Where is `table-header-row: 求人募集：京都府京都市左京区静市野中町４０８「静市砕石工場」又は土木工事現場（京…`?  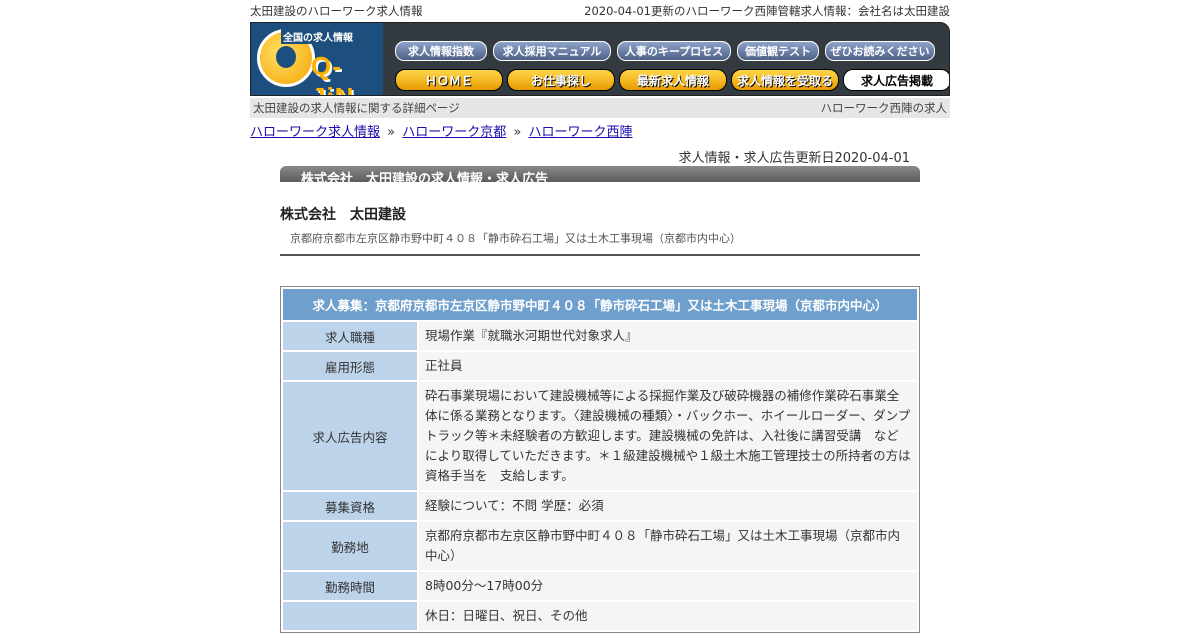 table-header-row: 求人募集：京都府京都市左京区静市野中町４０８「静市砕石工場」又は土木工事現場（京… is located at coordinates (600, 304).